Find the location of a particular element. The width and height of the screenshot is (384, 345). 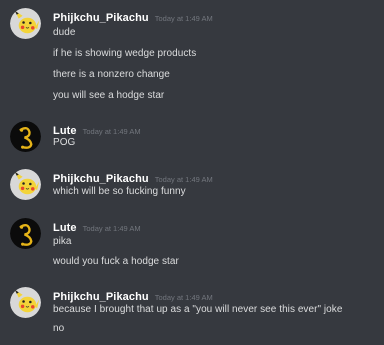

message-text: you will see a hodge star is located at coordinates (109, 95).